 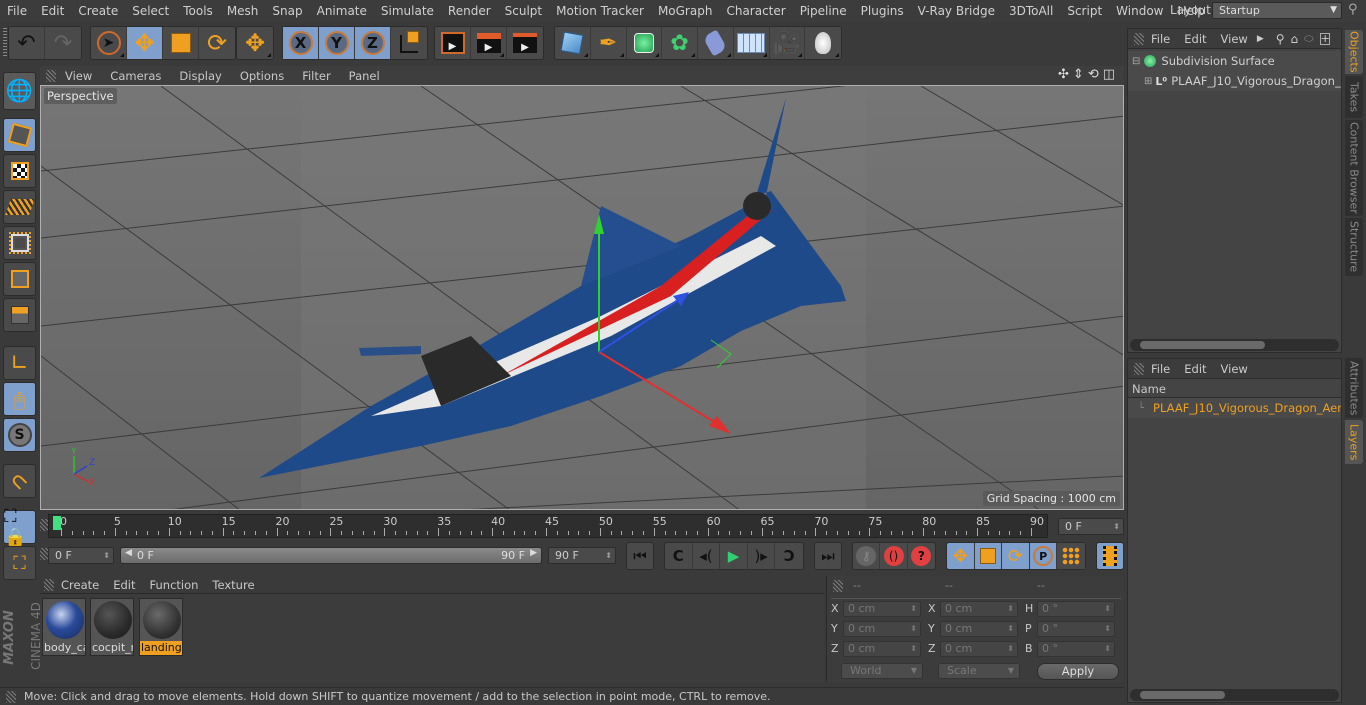 I want to click on end-frame-field: 90 F ⬍, so click(x=582, y=555).